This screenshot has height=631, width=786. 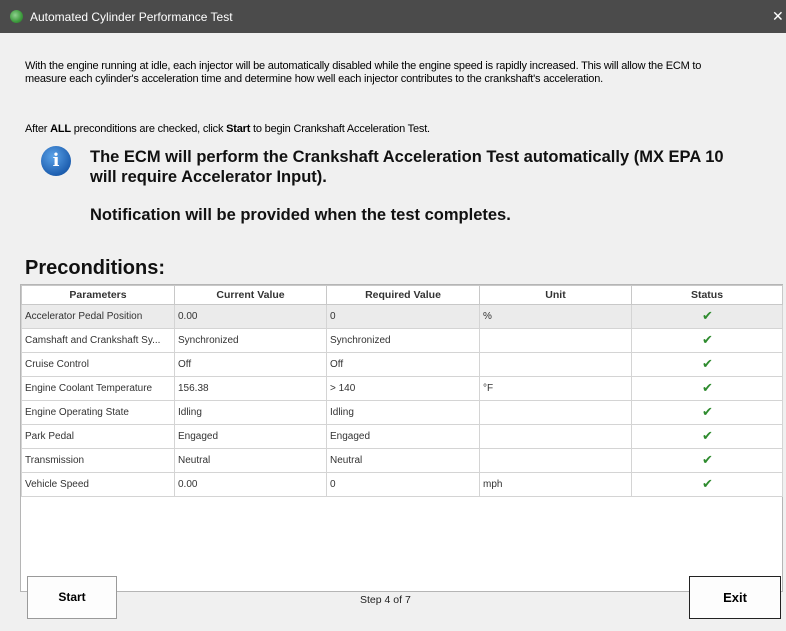 I want to click on info-icon: i, so click(x=56, y=161).